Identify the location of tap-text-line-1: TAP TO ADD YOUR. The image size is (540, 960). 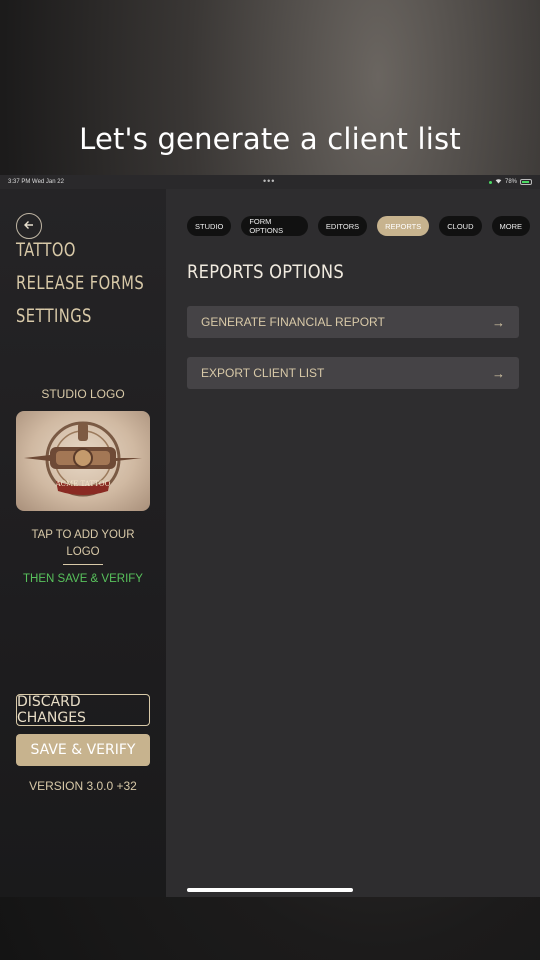
(83, 535).